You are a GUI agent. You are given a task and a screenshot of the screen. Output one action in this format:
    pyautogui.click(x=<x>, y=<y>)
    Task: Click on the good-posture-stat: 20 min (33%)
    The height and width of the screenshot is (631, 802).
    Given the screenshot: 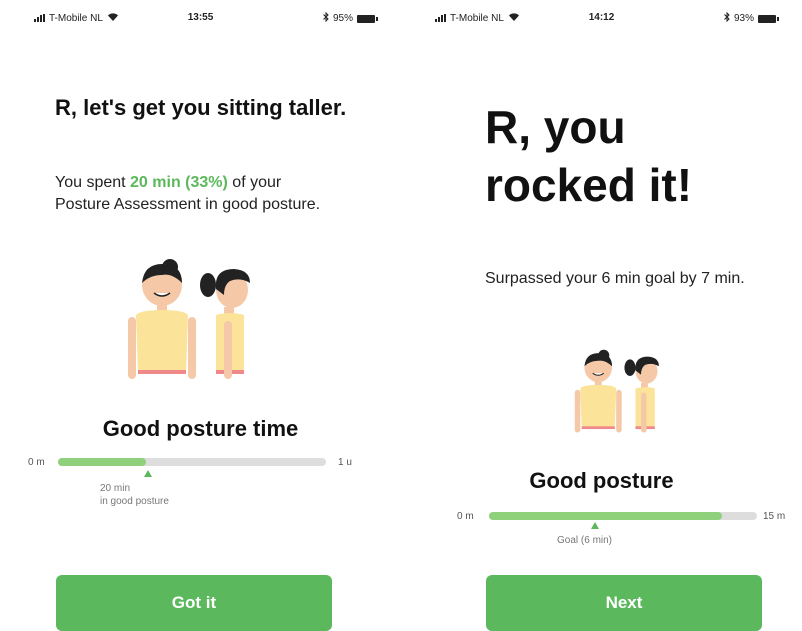 What is the action you would take?
    pyautogui.click(x=179, y=182)
    